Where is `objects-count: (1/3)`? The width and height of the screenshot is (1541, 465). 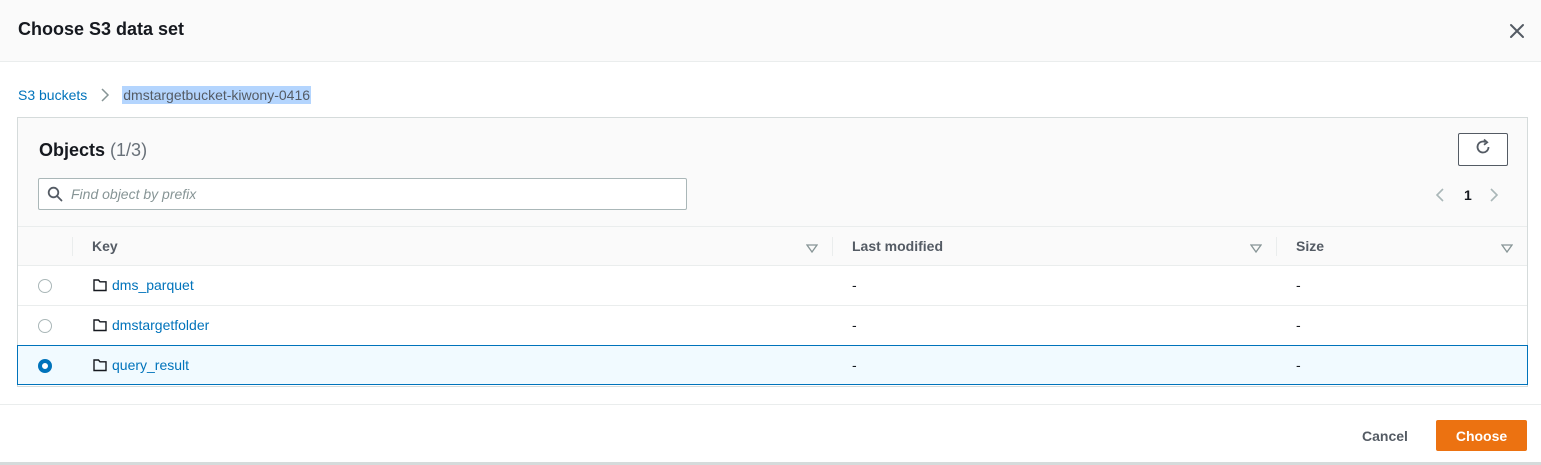
objects-count: (1/3) is located at coordinates (129, 150).